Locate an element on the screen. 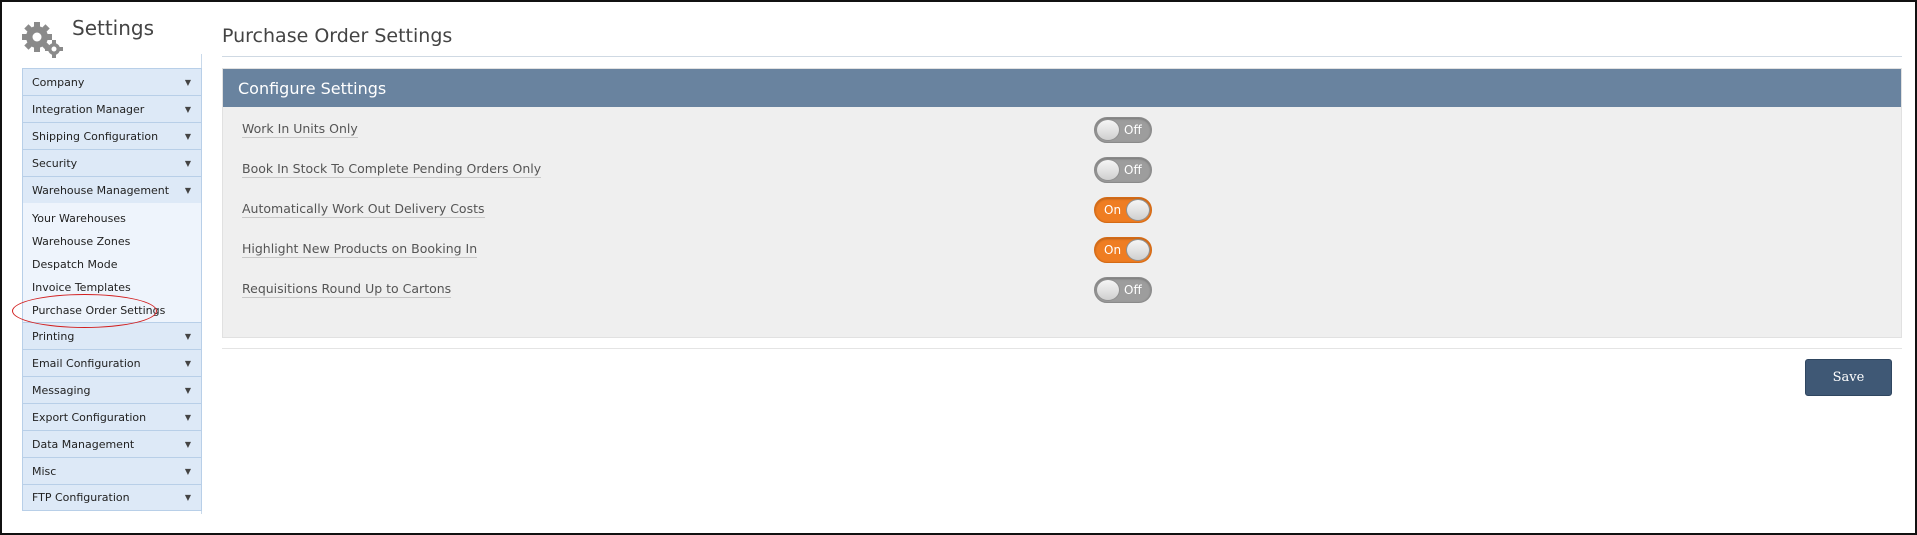  panel-header: Configure Settings is located at coordinates (1062, 88).